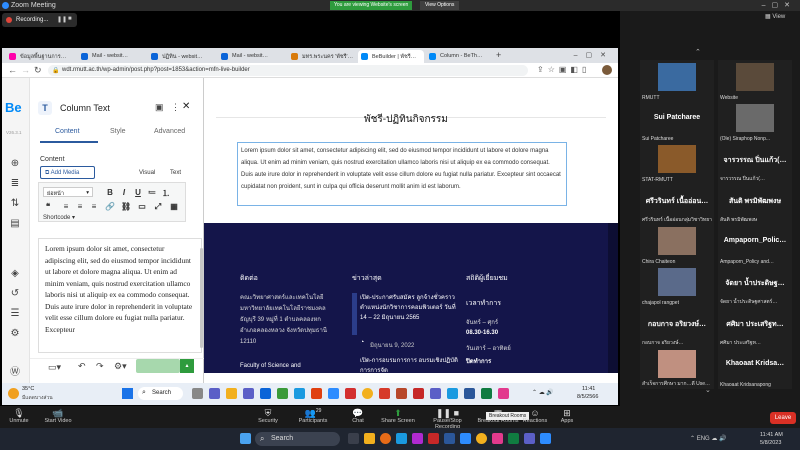 The image size is (800, 450). Describe the element at coordinates (25, 70) in the screenshot. I see `forward-icon: →` at that location.